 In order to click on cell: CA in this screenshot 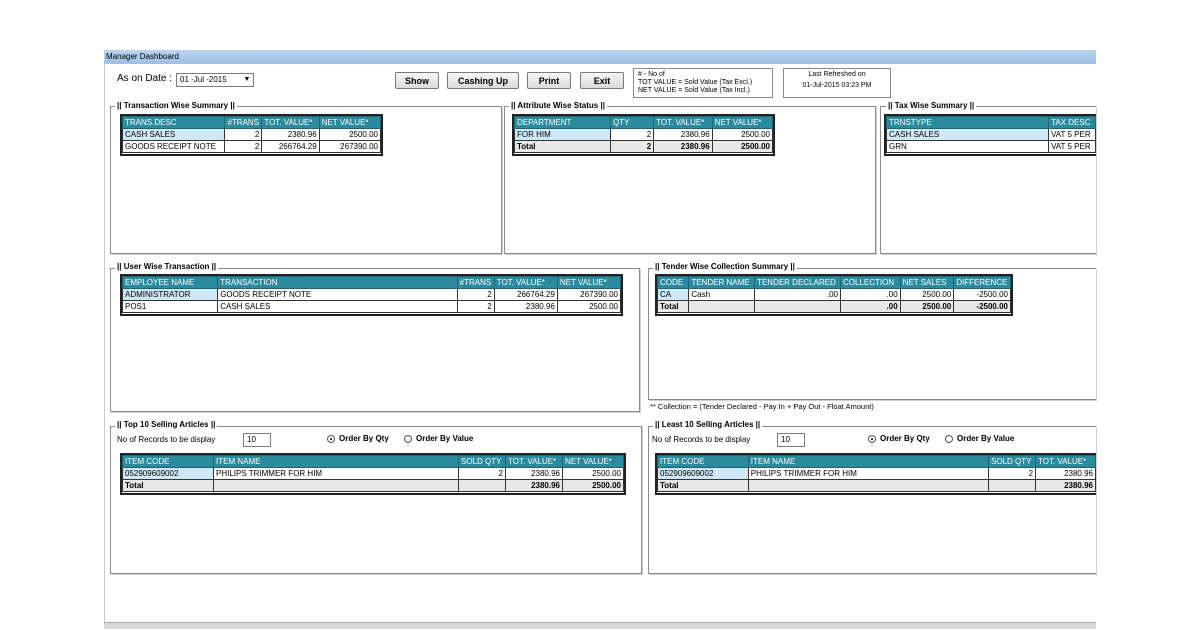, I will do `click(673, 294)`.